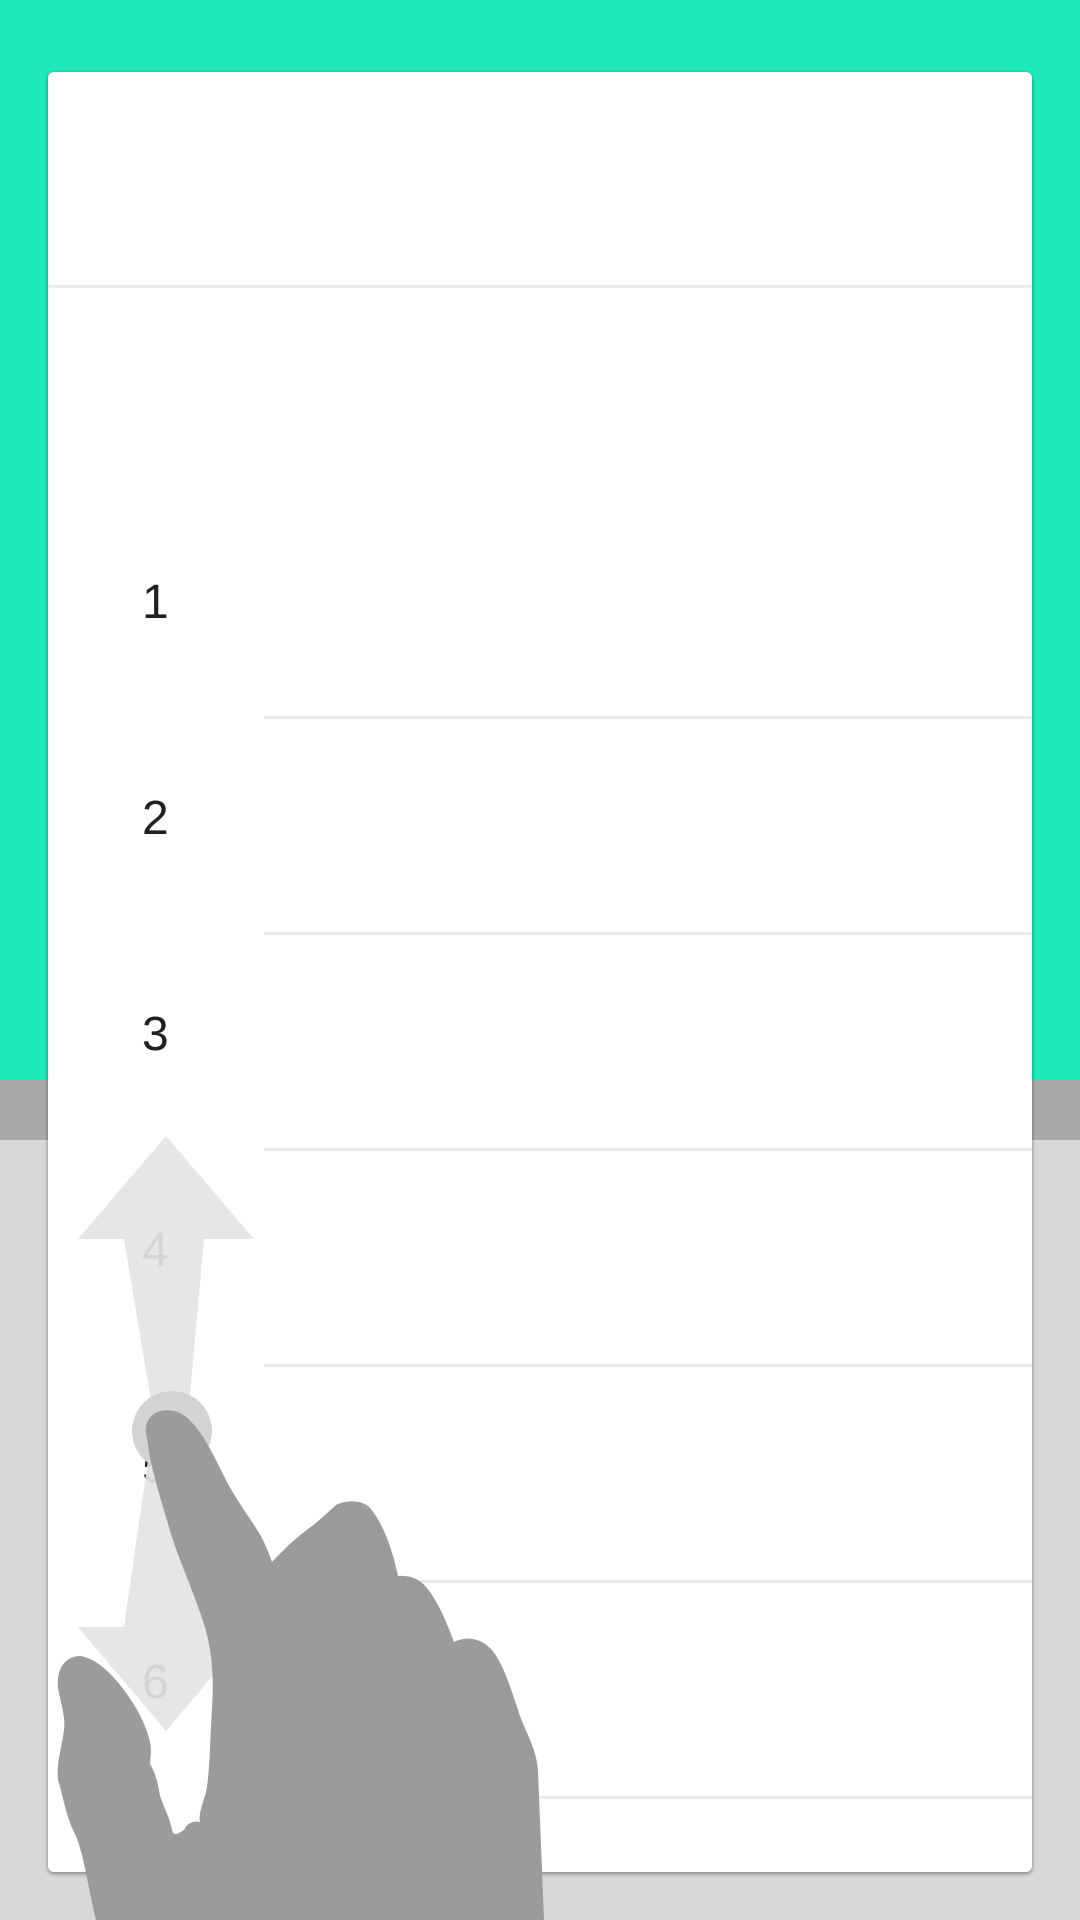 The image size is (1080, 1920). I want to click on list-item: 2, so click(540, 827).